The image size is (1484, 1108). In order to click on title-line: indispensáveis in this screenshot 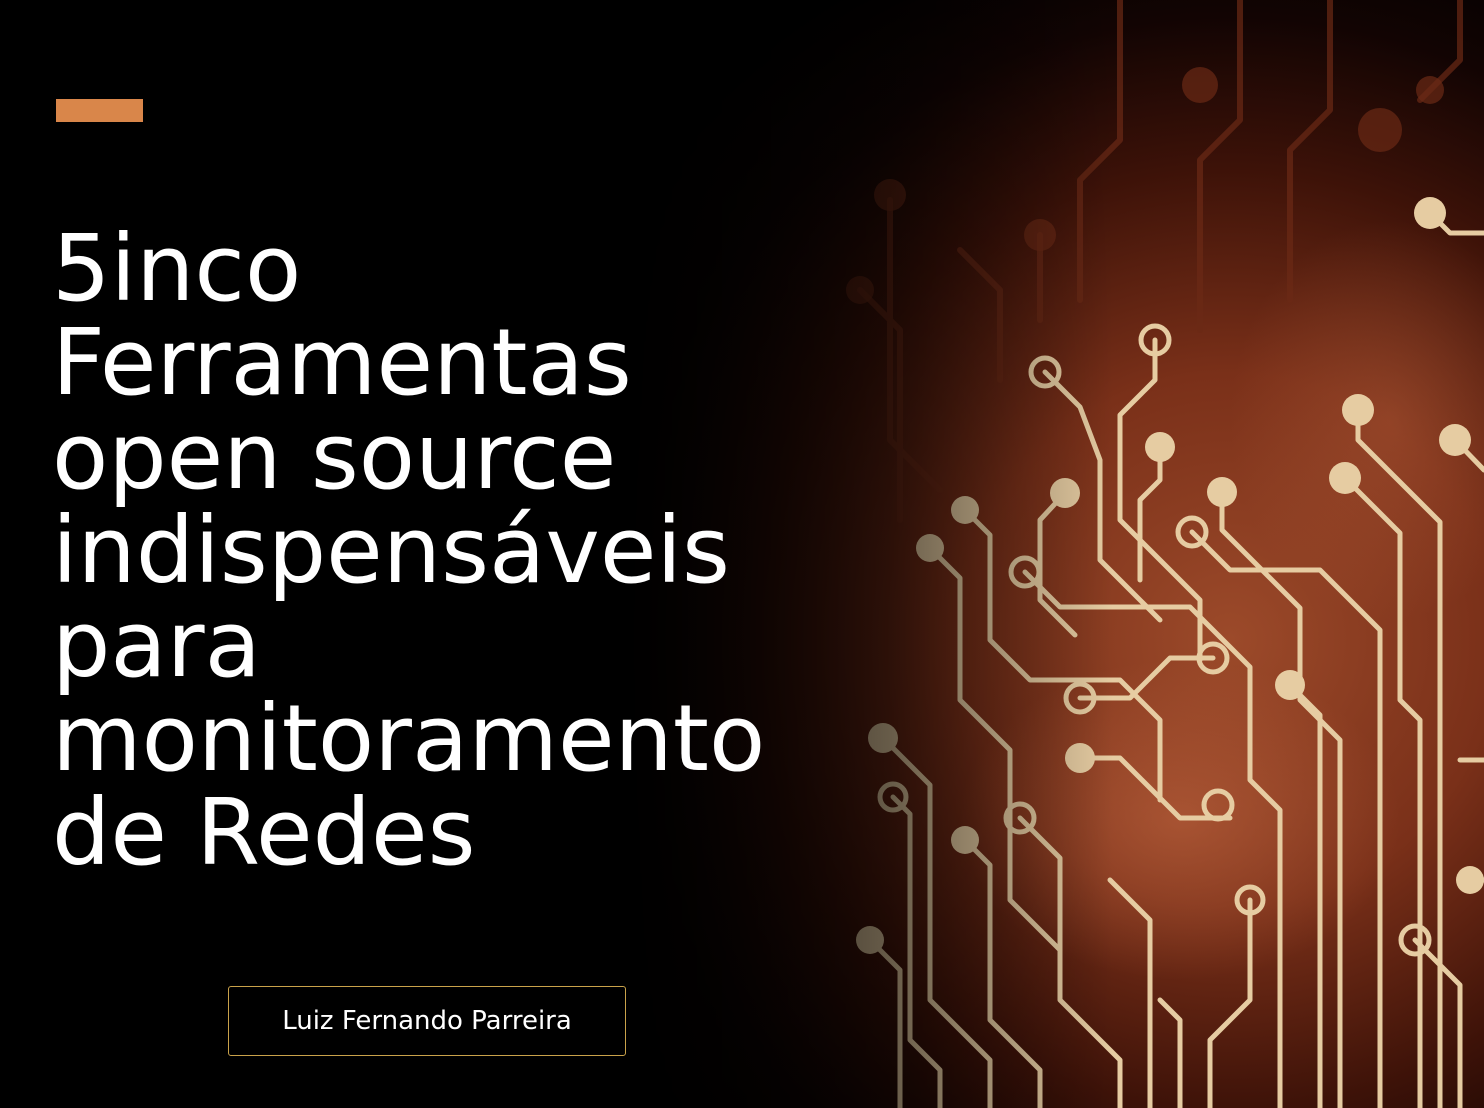, I will do `click(391, 550)`.